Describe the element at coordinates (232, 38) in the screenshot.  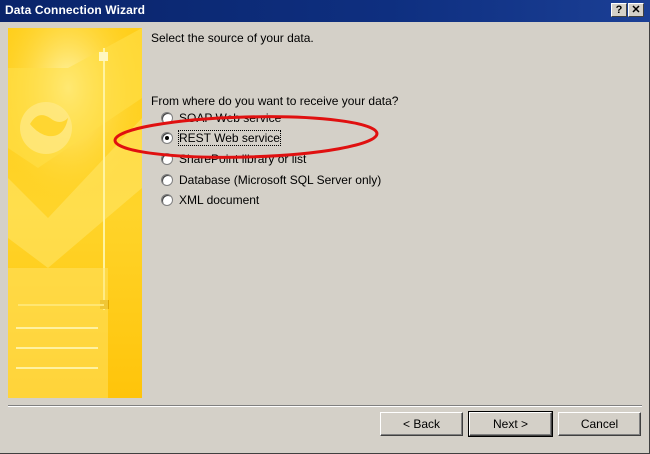
I see `page-heading: Select the source of your data.` at that location.